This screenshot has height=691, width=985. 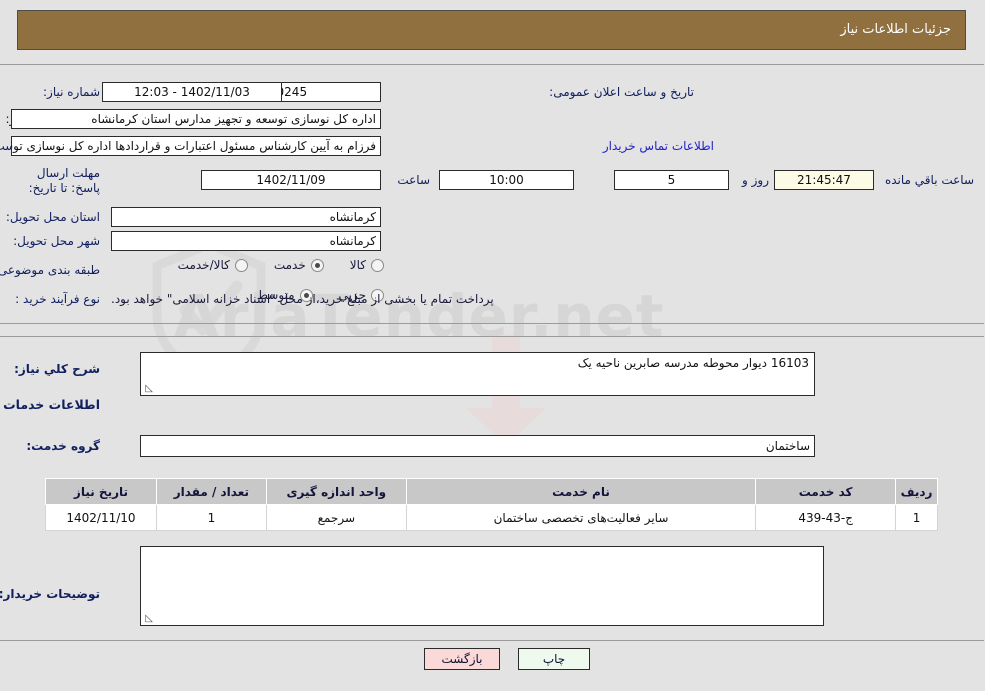 I want to click on category-option-1: خدمت, so click(x=300, y=265).